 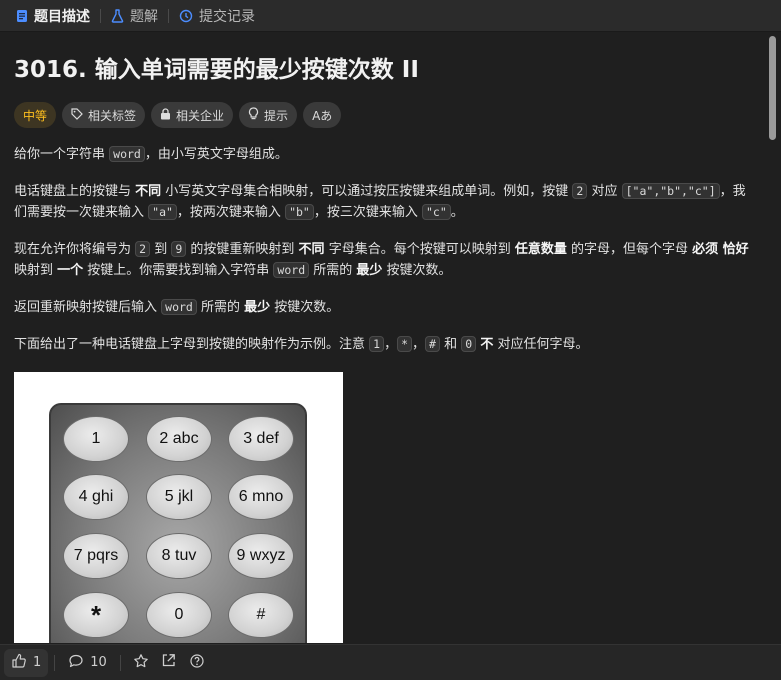 What do you see at coordinates (37, 662) in the screenshot?
I see `like-count: 1` at bounding box center [37, 662].